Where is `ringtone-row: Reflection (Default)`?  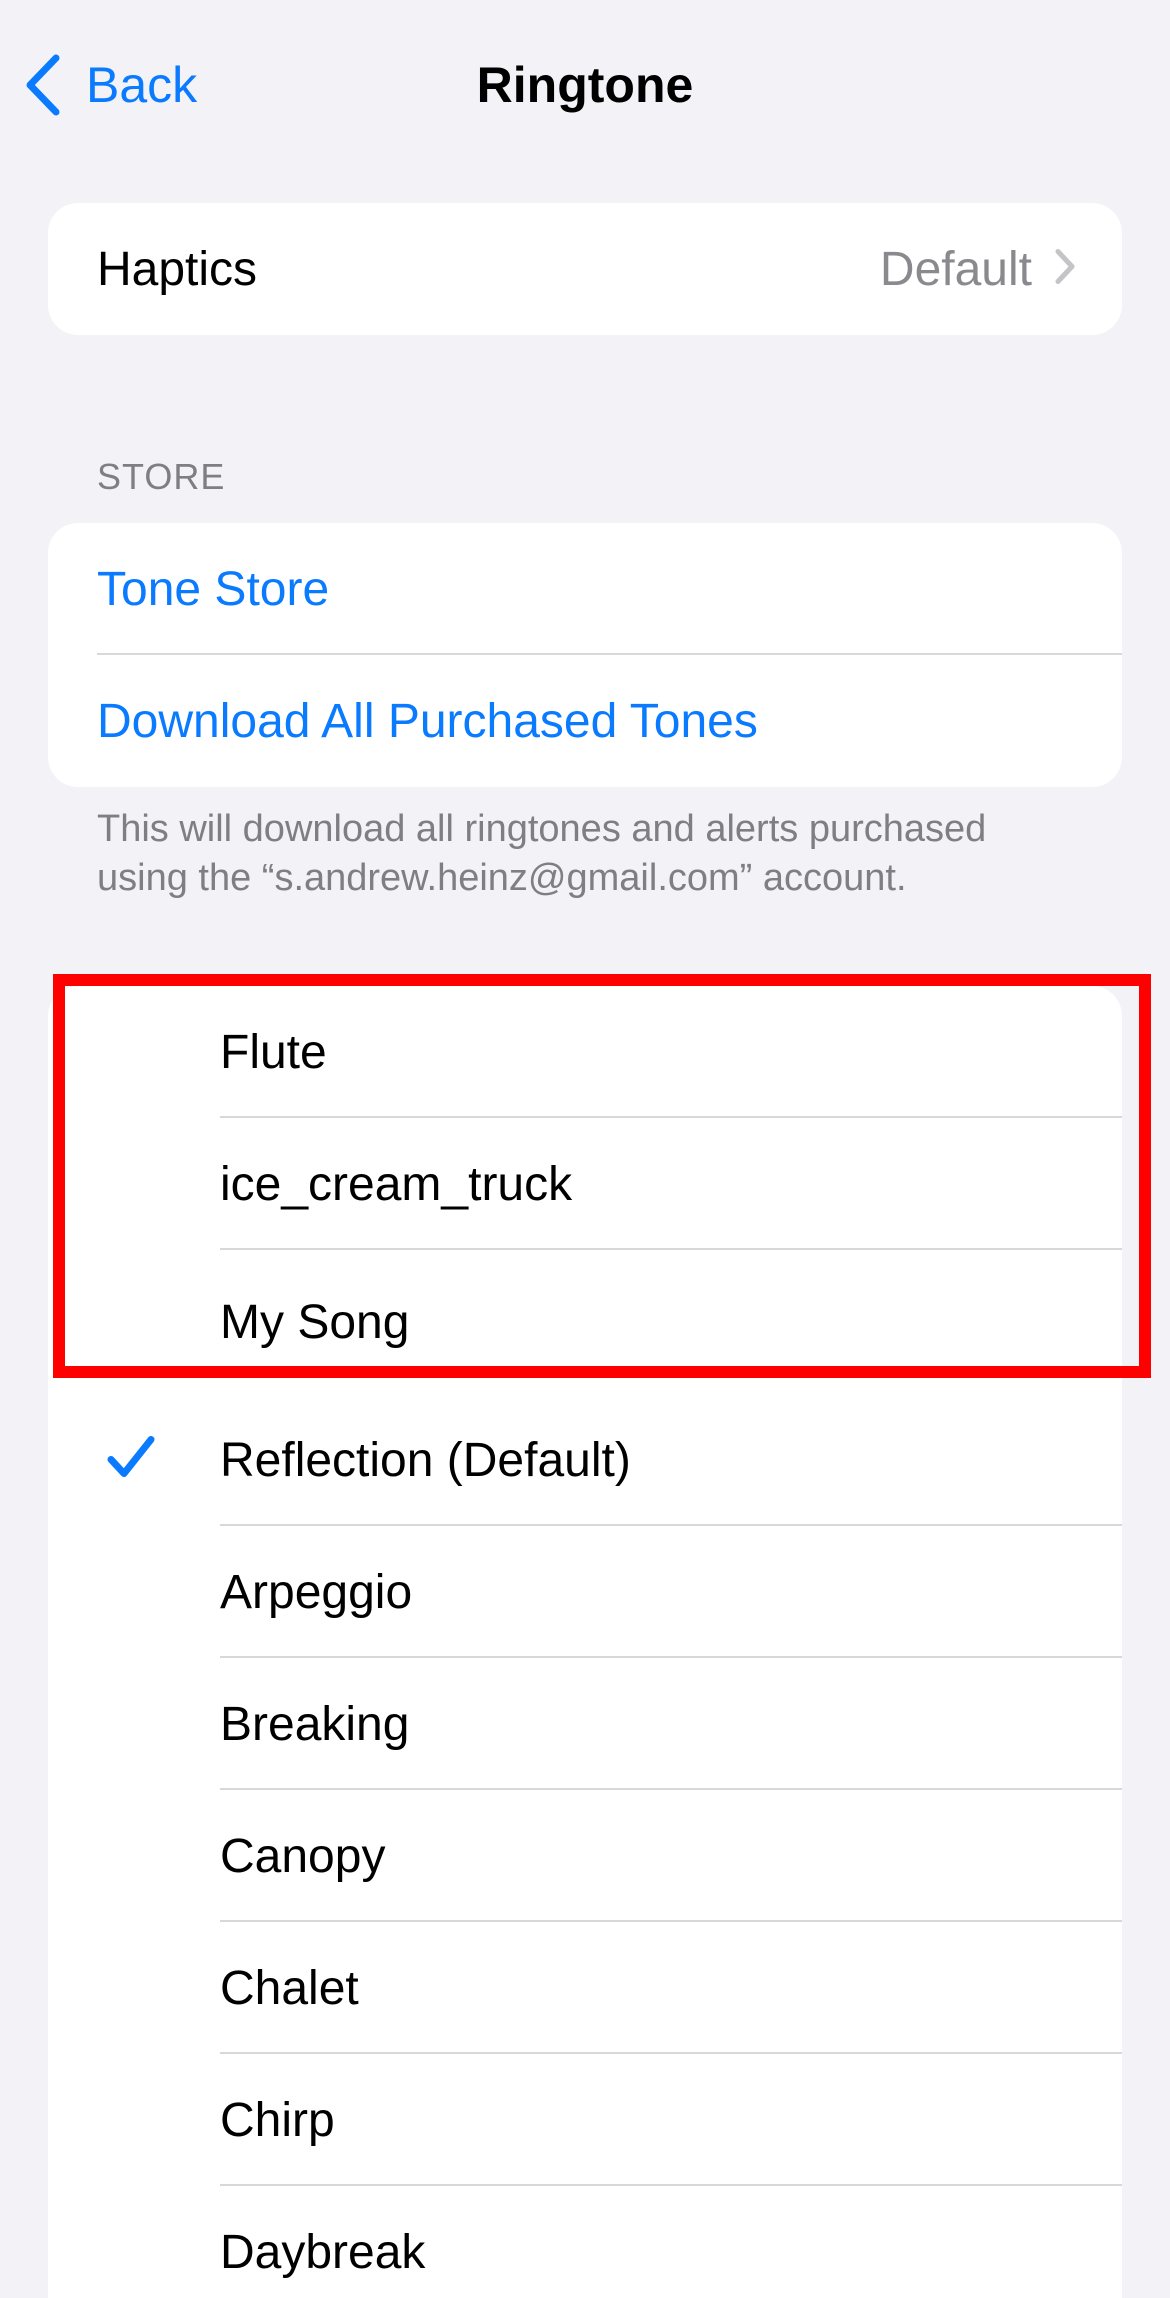
ringtone-row: Reflection (Default) is located at coordinates (585, 1460).